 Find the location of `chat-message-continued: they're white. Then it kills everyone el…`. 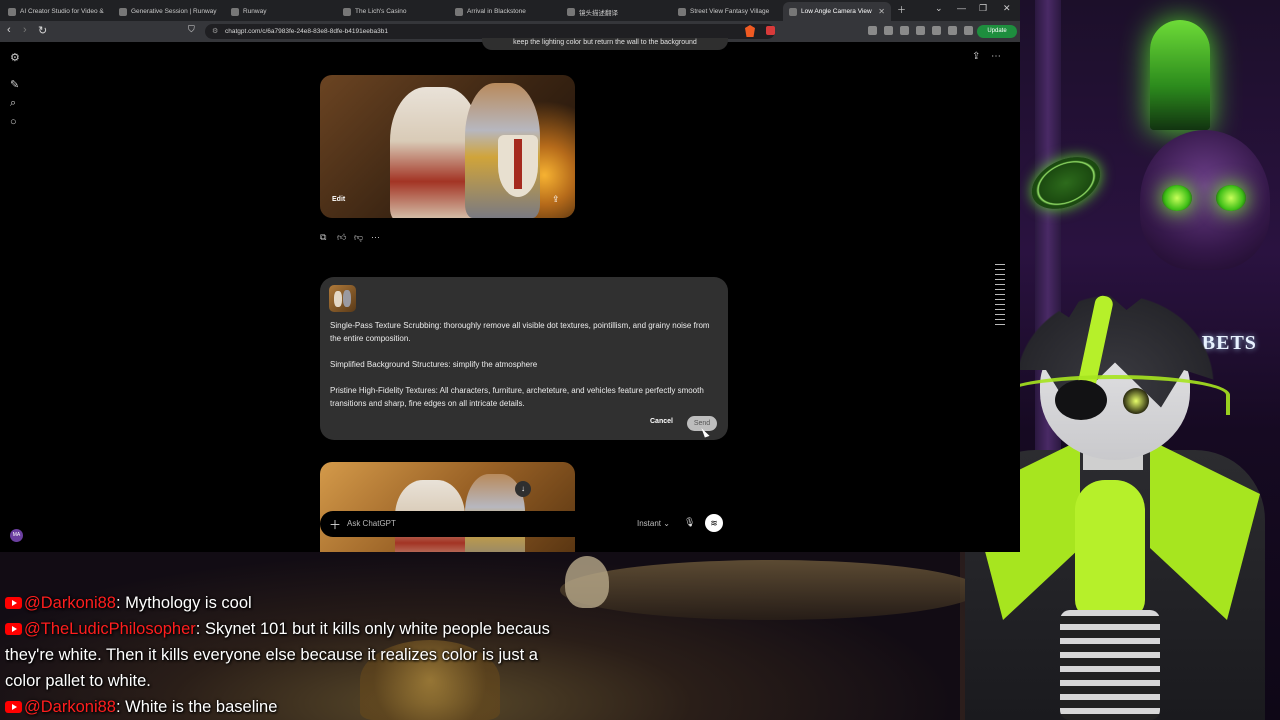

chat-message-continued: they're white. Then it kills everyone el… is located at coordinates (305, 655).